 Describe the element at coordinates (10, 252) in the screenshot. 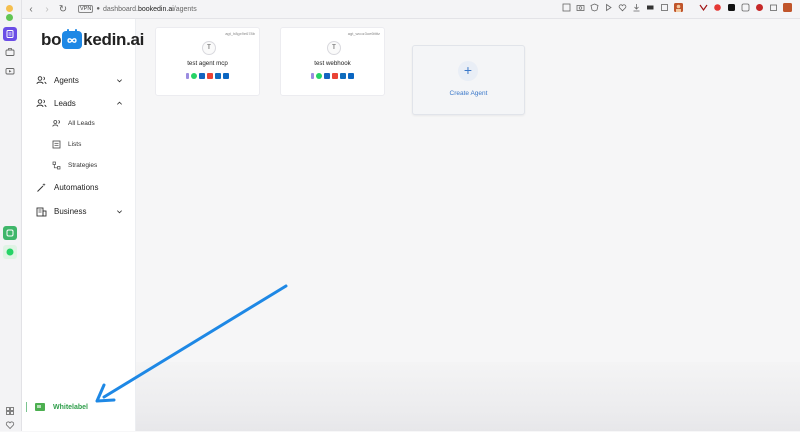

I see `whatsapp-icon` at that location.